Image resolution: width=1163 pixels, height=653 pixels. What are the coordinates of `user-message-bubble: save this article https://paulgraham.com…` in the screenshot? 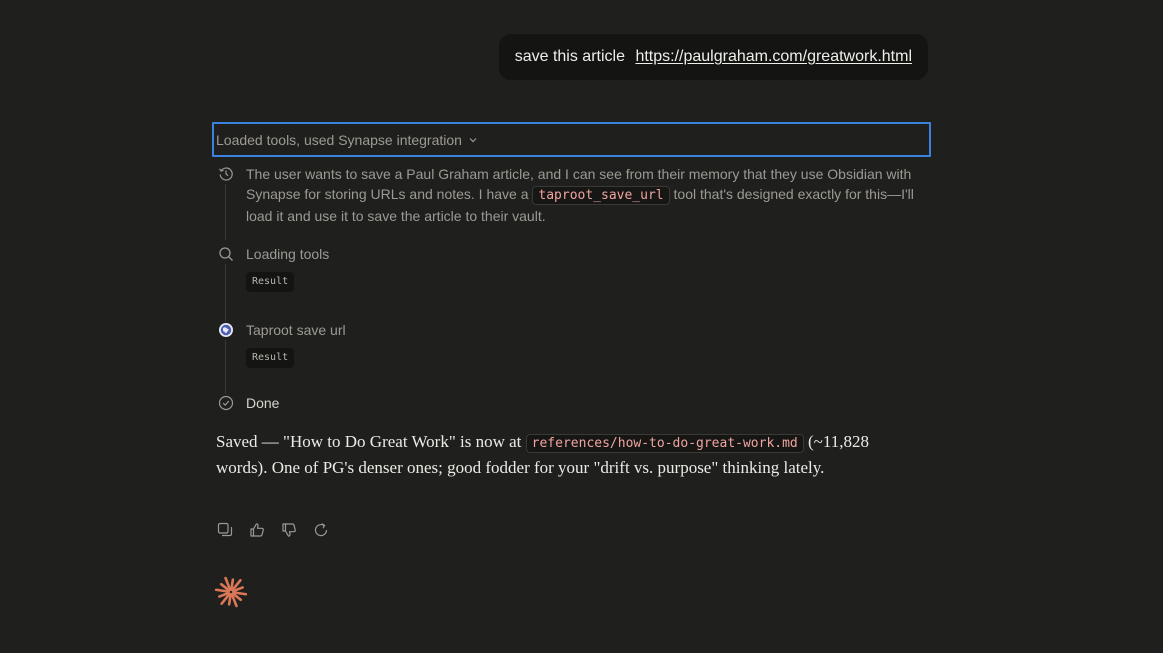 It's located at (713, 57).